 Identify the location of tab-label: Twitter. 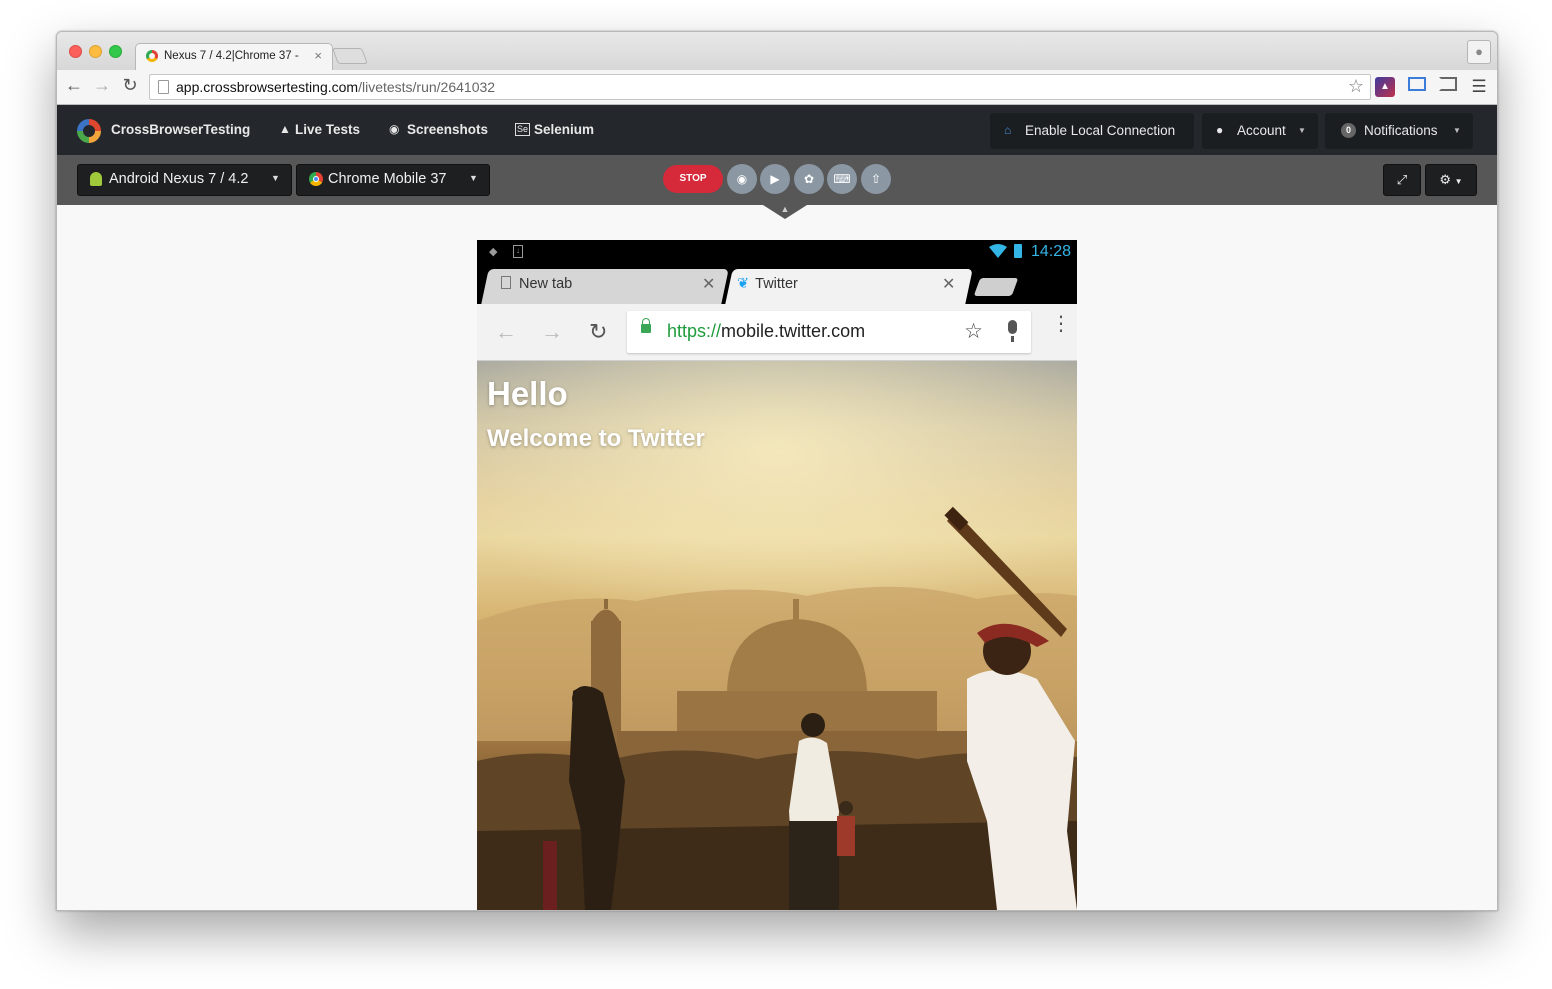
(776, 284).